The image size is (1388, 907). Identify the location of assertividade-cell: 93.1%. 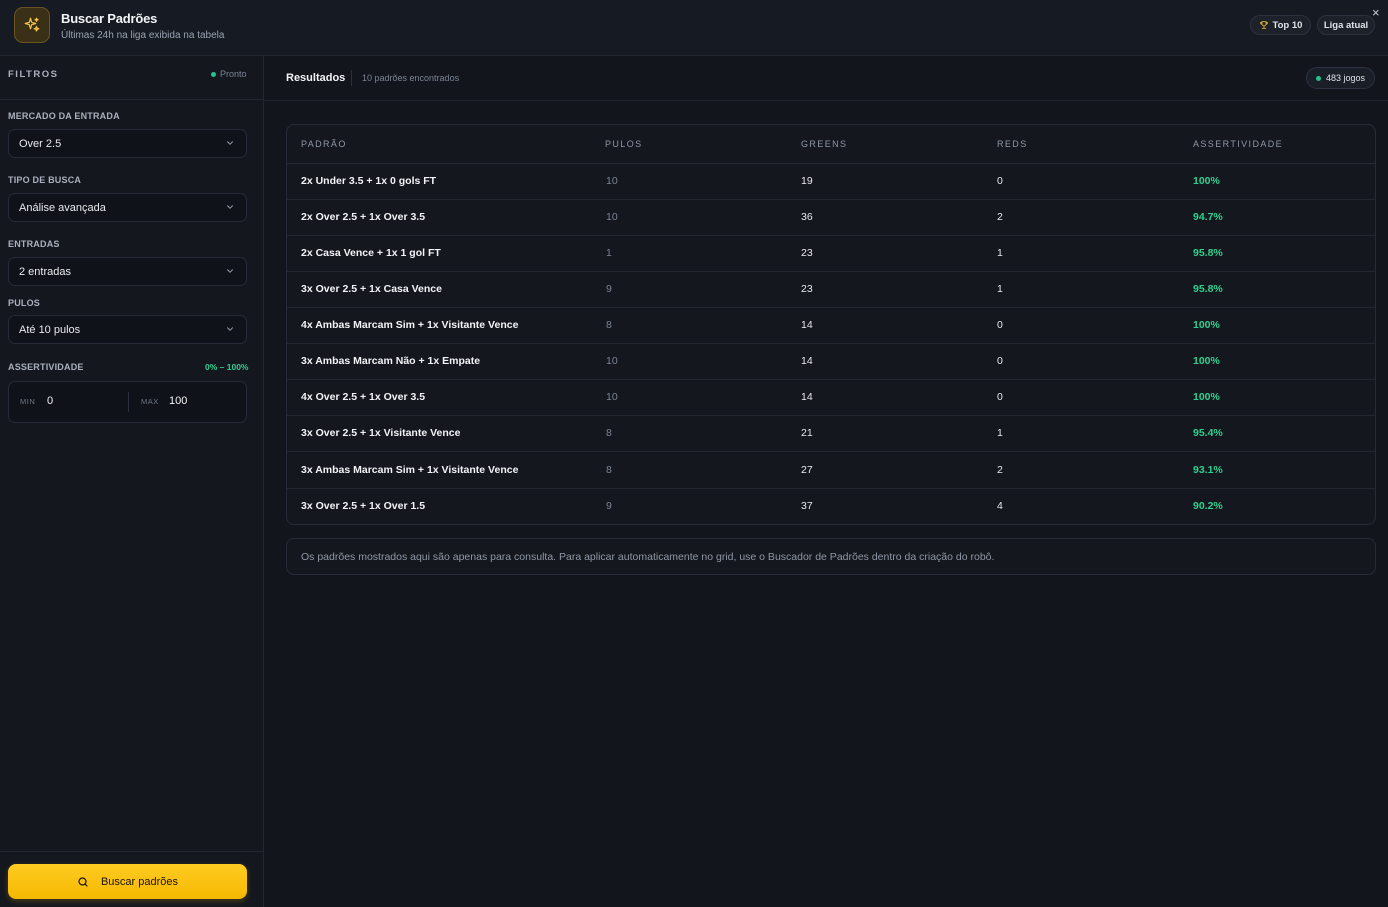
(1208, 470).